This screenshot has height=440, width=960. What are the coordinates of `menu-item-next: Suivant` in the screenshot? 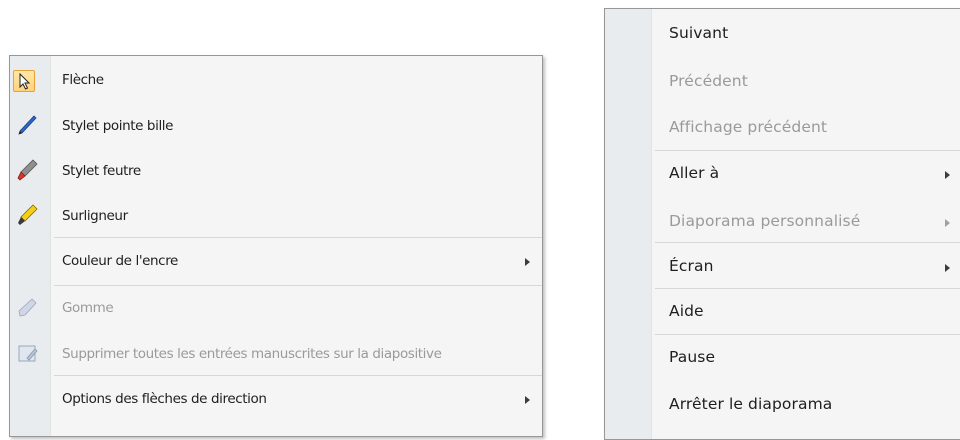 It's located at (782, 35).